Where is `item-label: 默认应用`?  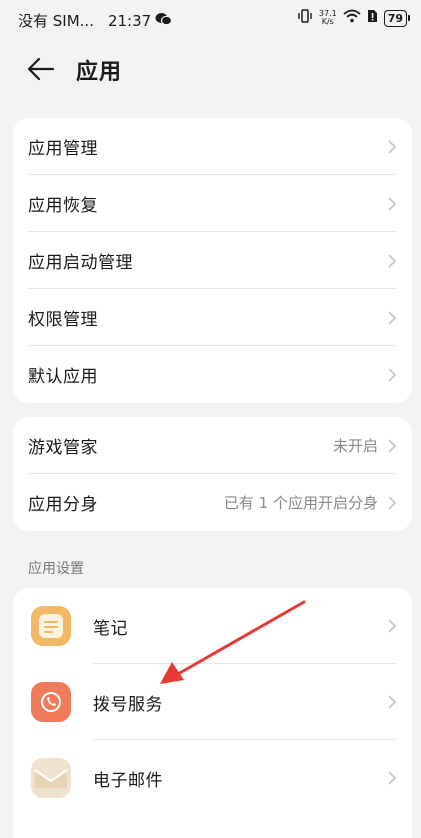
item-label: 默认应用 is located at coordinates (63, 377).